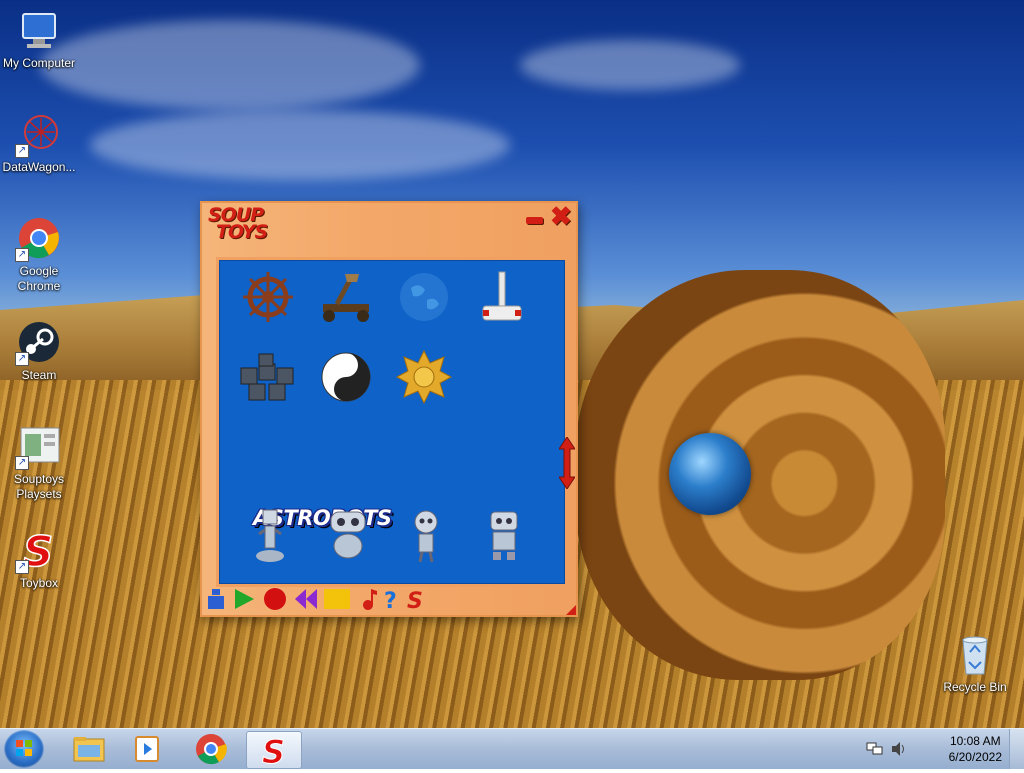  I want to click on media-player-icon, so click(147, 749).